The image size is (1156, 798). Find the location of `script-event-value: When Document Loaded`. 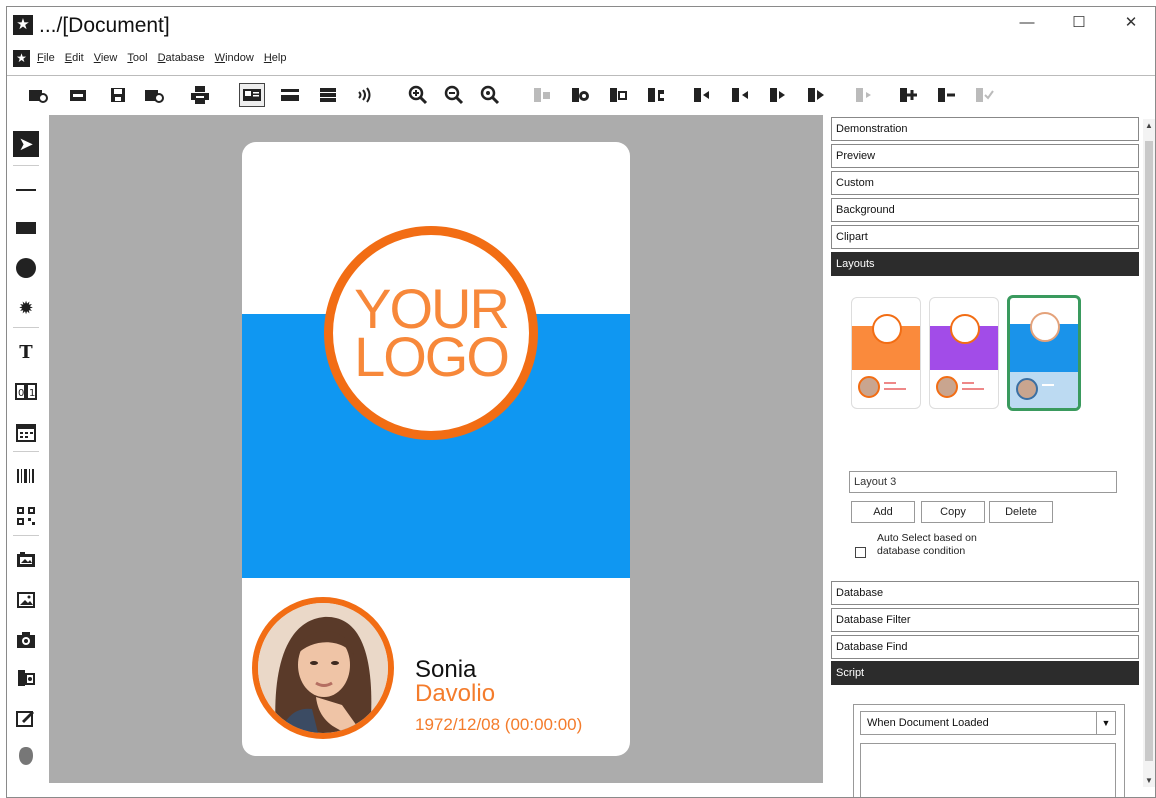

script-event-value: When Document Loaded is located at coordinates (928, 723).